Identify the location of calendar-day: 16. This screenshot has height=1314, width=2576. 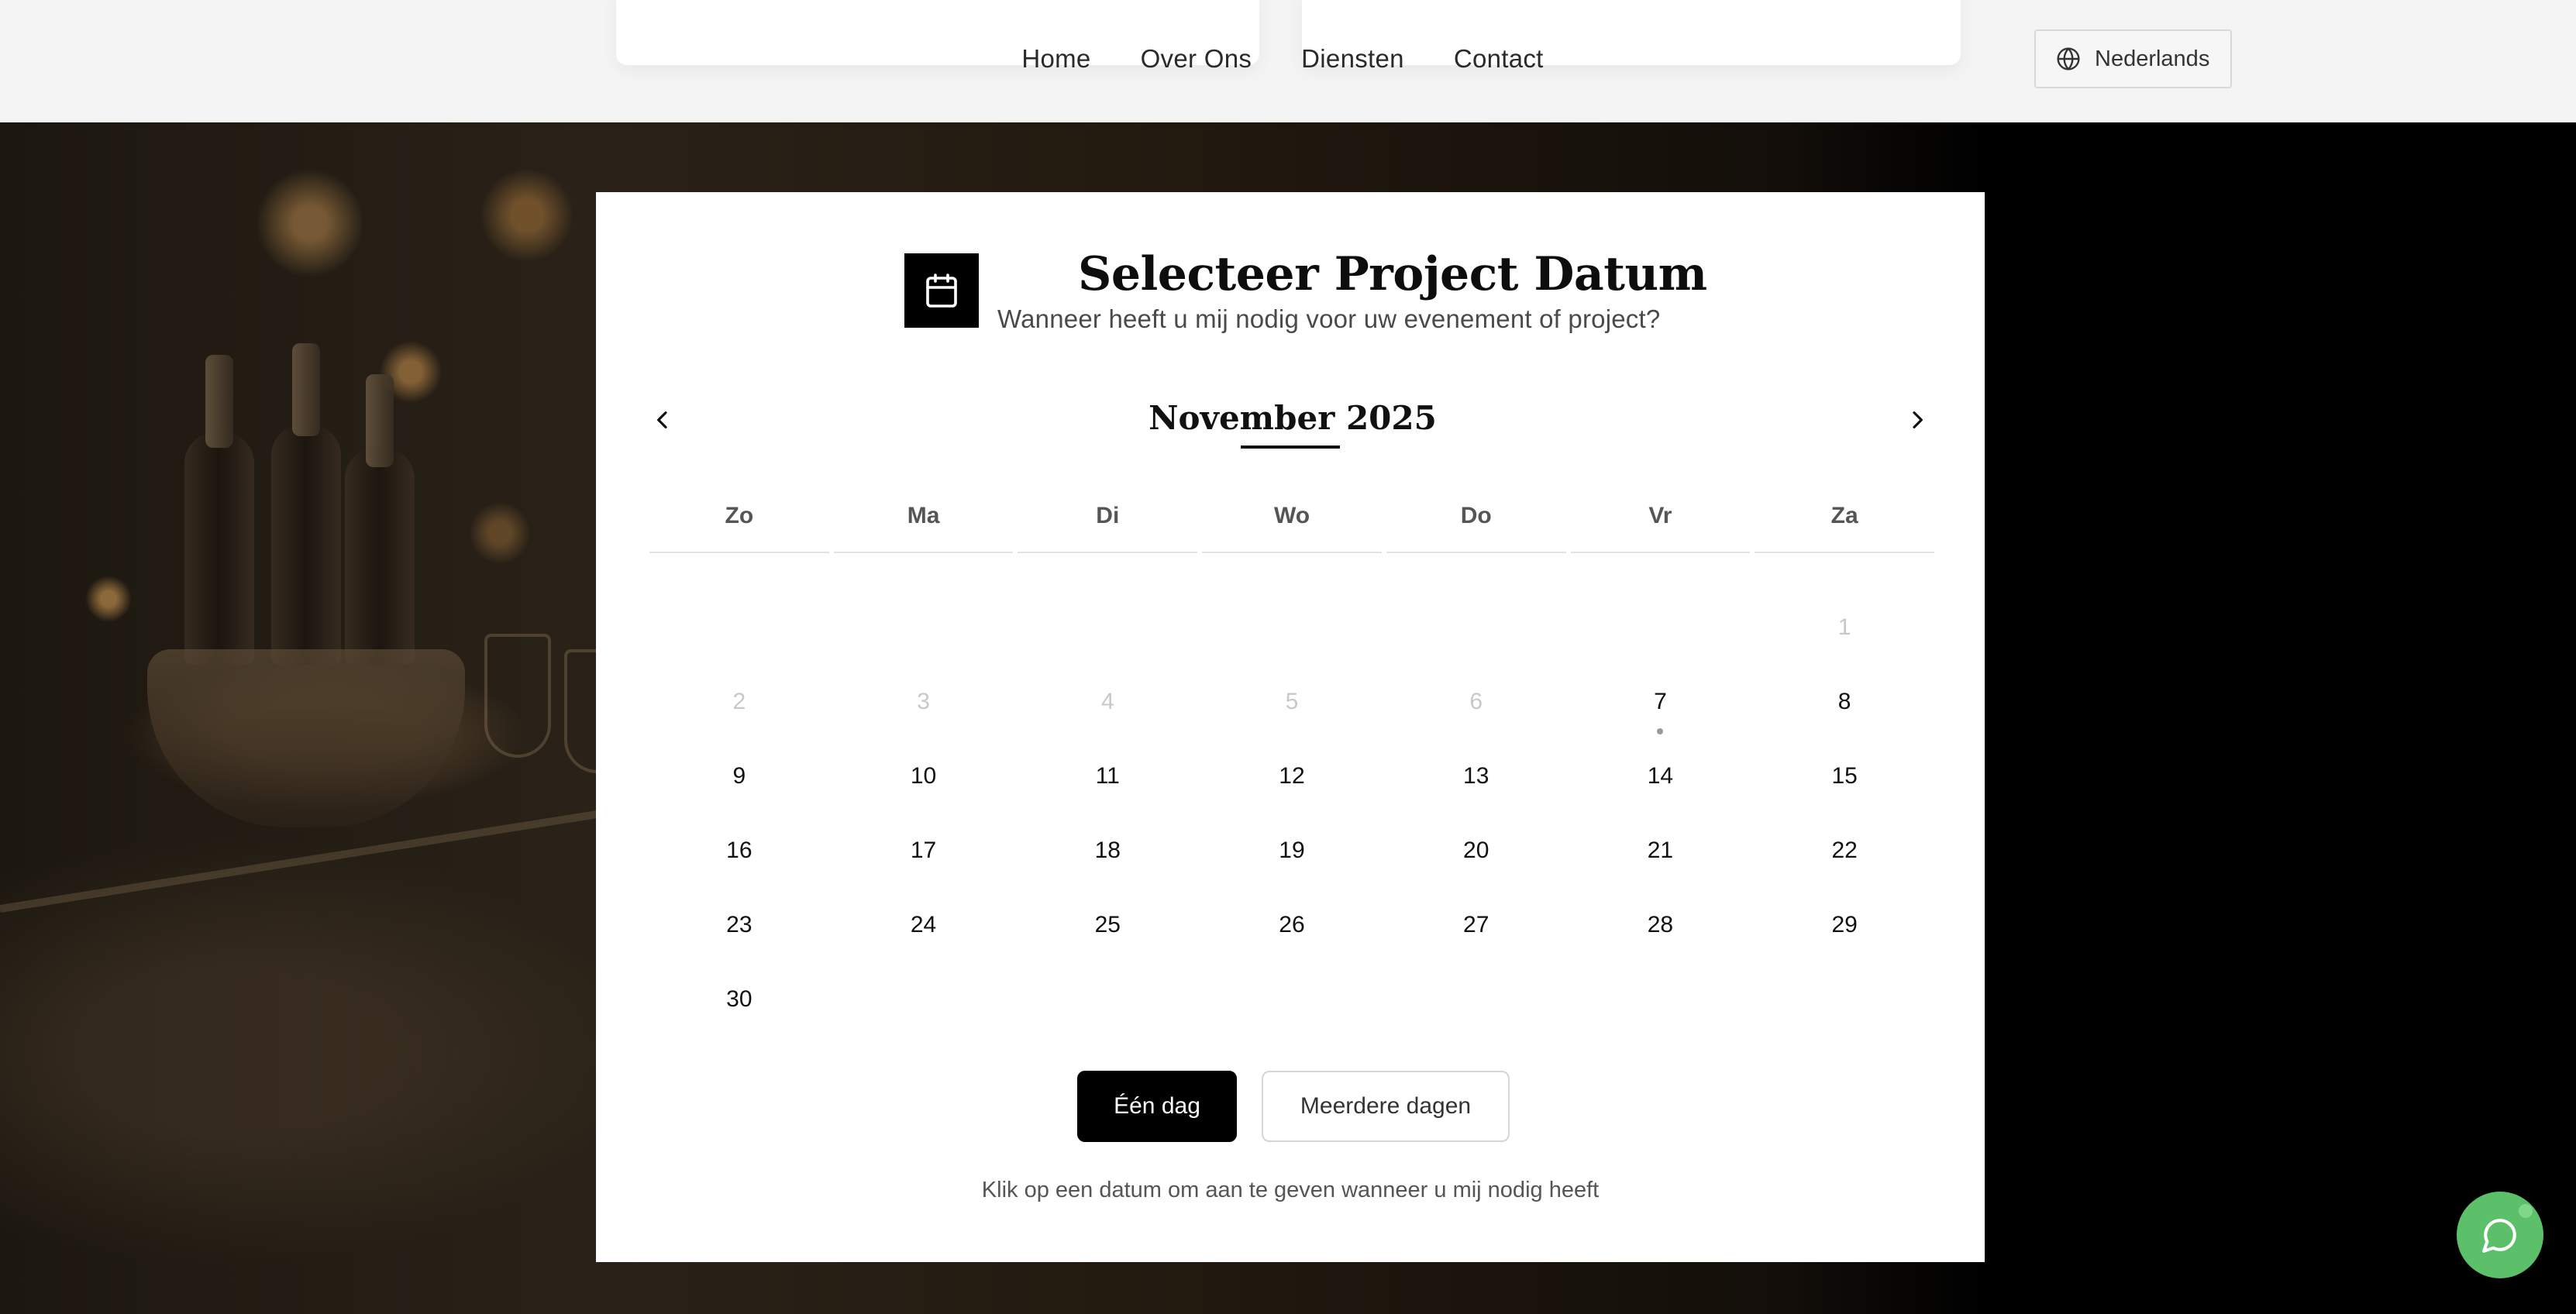
(739, 855).